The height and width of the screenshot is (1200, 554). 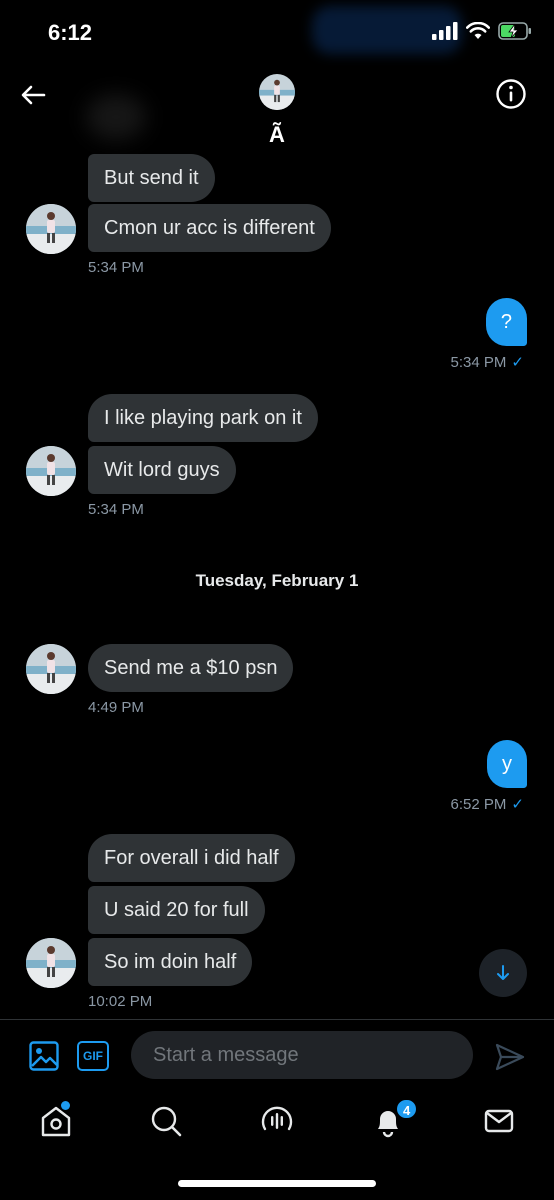 What do you see at coordinates (499, 1121) in the screenshot?
I see `messages-envelope-icon` at bounding box center [499, 1121].